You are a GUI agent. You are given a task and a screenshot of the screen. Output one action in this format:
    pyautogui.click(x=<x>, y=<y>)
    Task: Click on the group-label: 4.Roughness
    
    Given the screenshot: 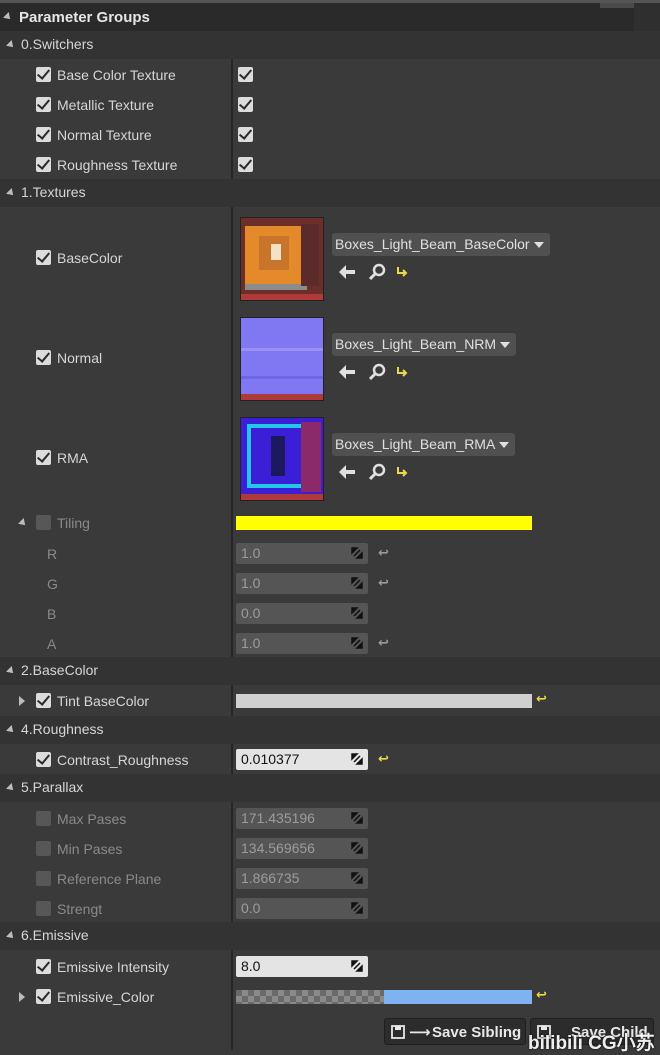 What is the action you would take?
    pyautogui.click(x=62, y=729)
    